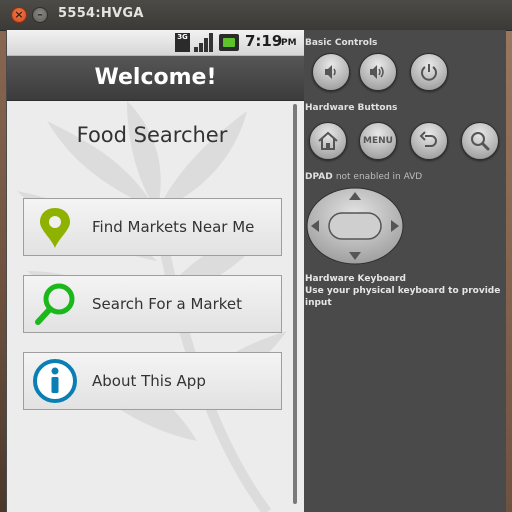 Image resolution: width=512 pixels, height=512 pixels. I want to click on about-app-label: About This App, so click(149, 381).